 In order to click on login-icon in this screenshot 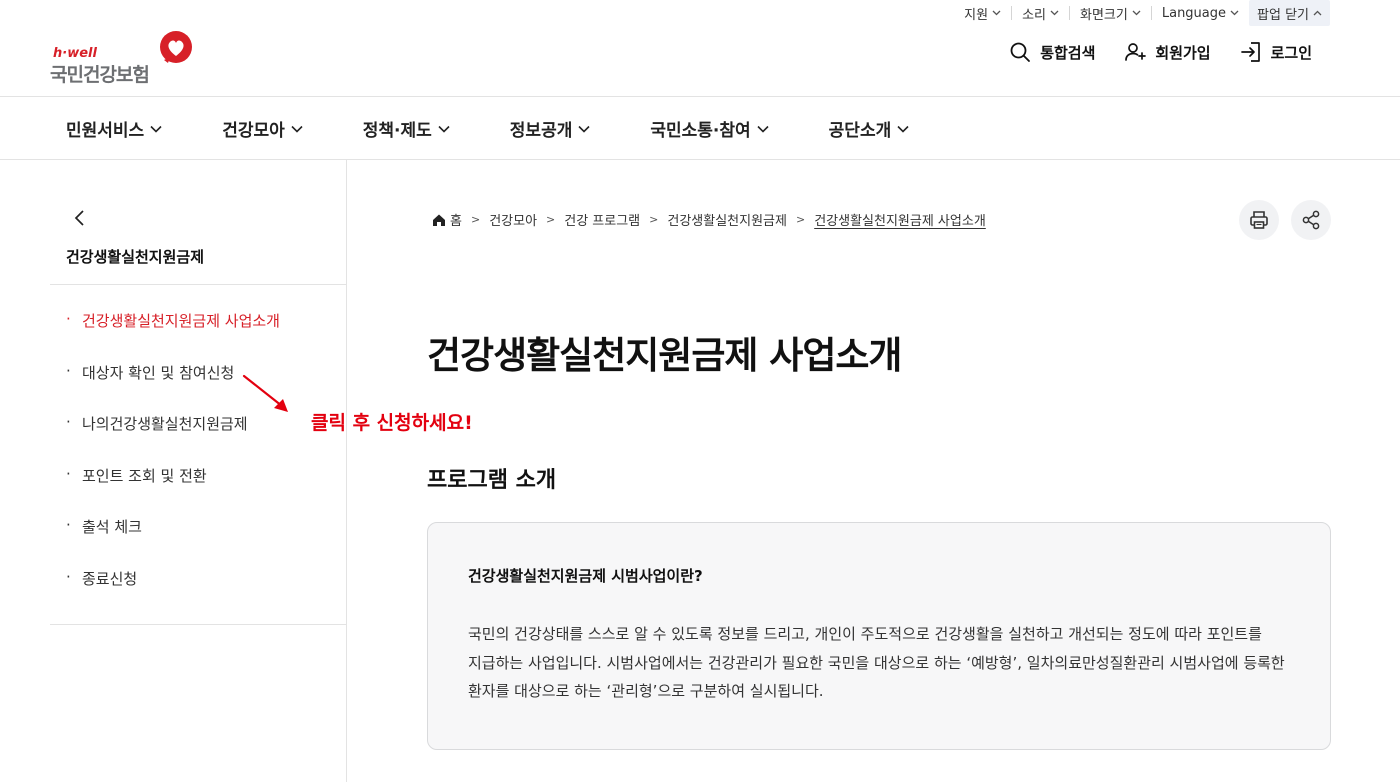, I will do `click(1250, 52)`.